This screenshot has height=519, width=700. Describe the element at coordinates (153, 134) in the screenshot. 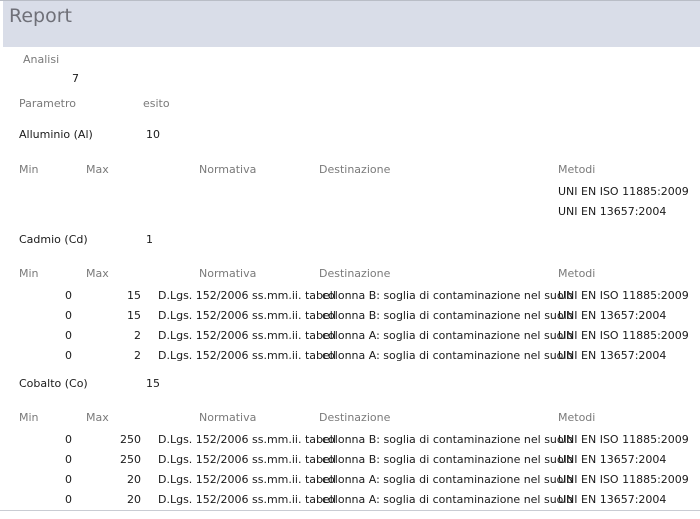

I see `esito-value: 10` at that location.